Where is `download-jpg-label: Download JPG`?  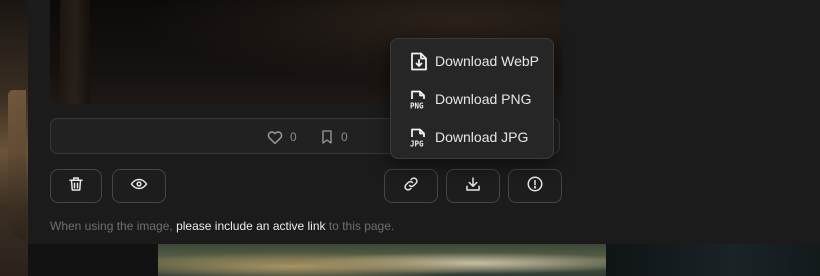
download-jpg-label: Download JPG is located at coordinates (482, 137).